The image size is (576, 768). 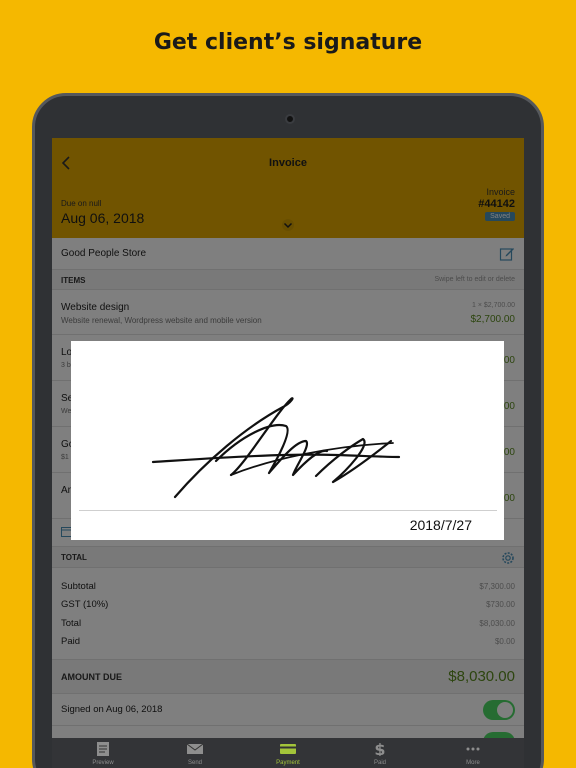 I want to click on tab-payment: Payment, so click(x=288, y=753).